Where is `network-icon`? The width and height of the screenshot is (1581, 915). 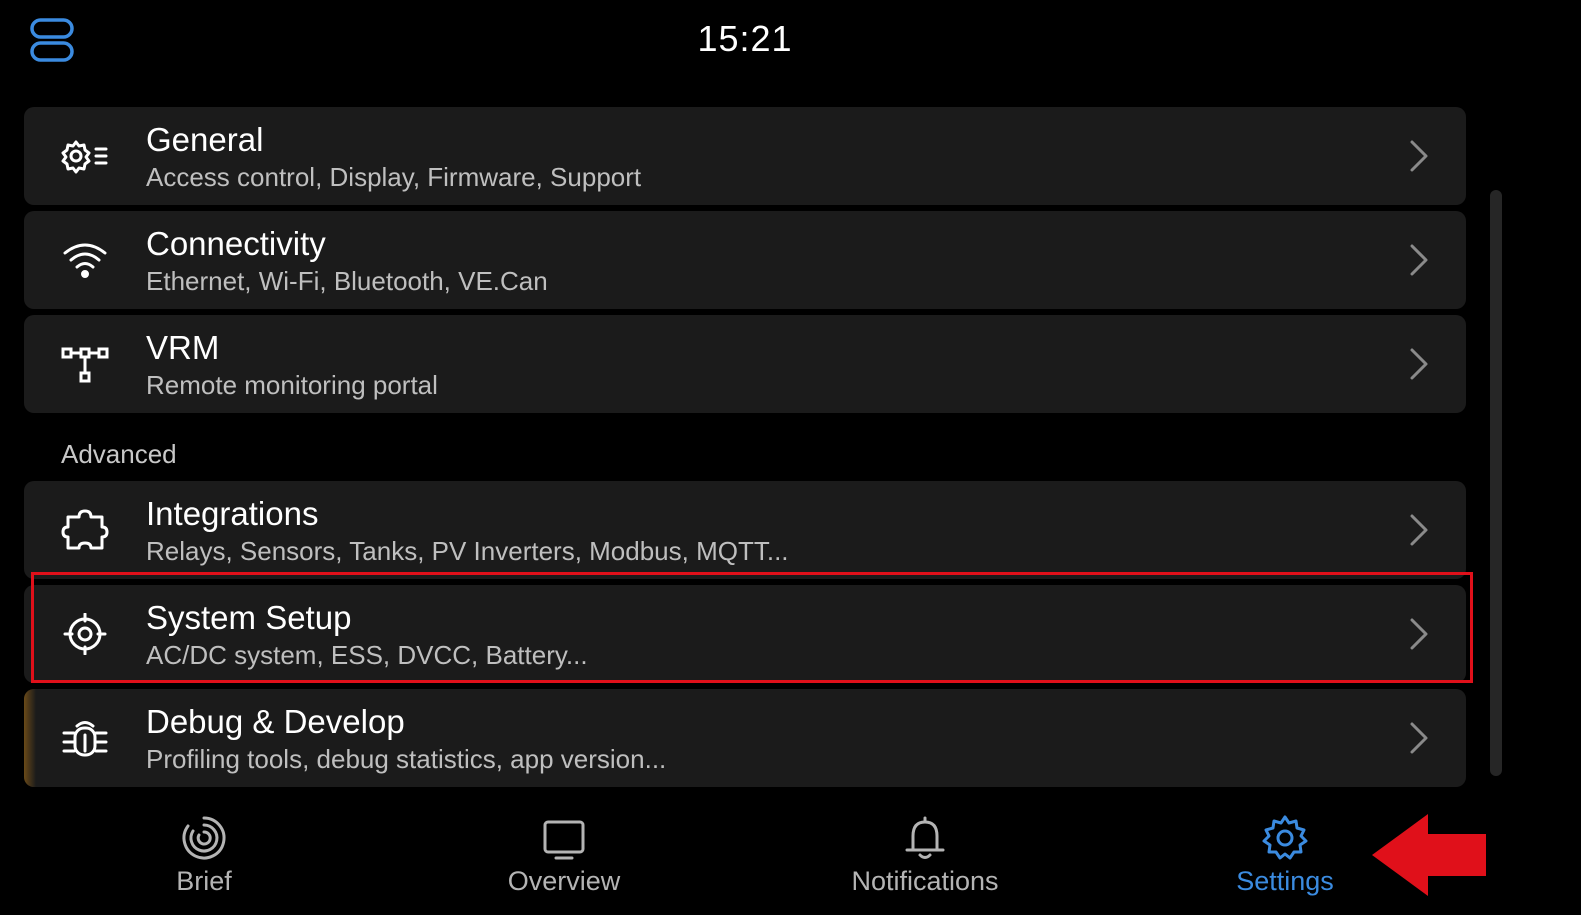 network-icon is located at coordinates (85, 364).